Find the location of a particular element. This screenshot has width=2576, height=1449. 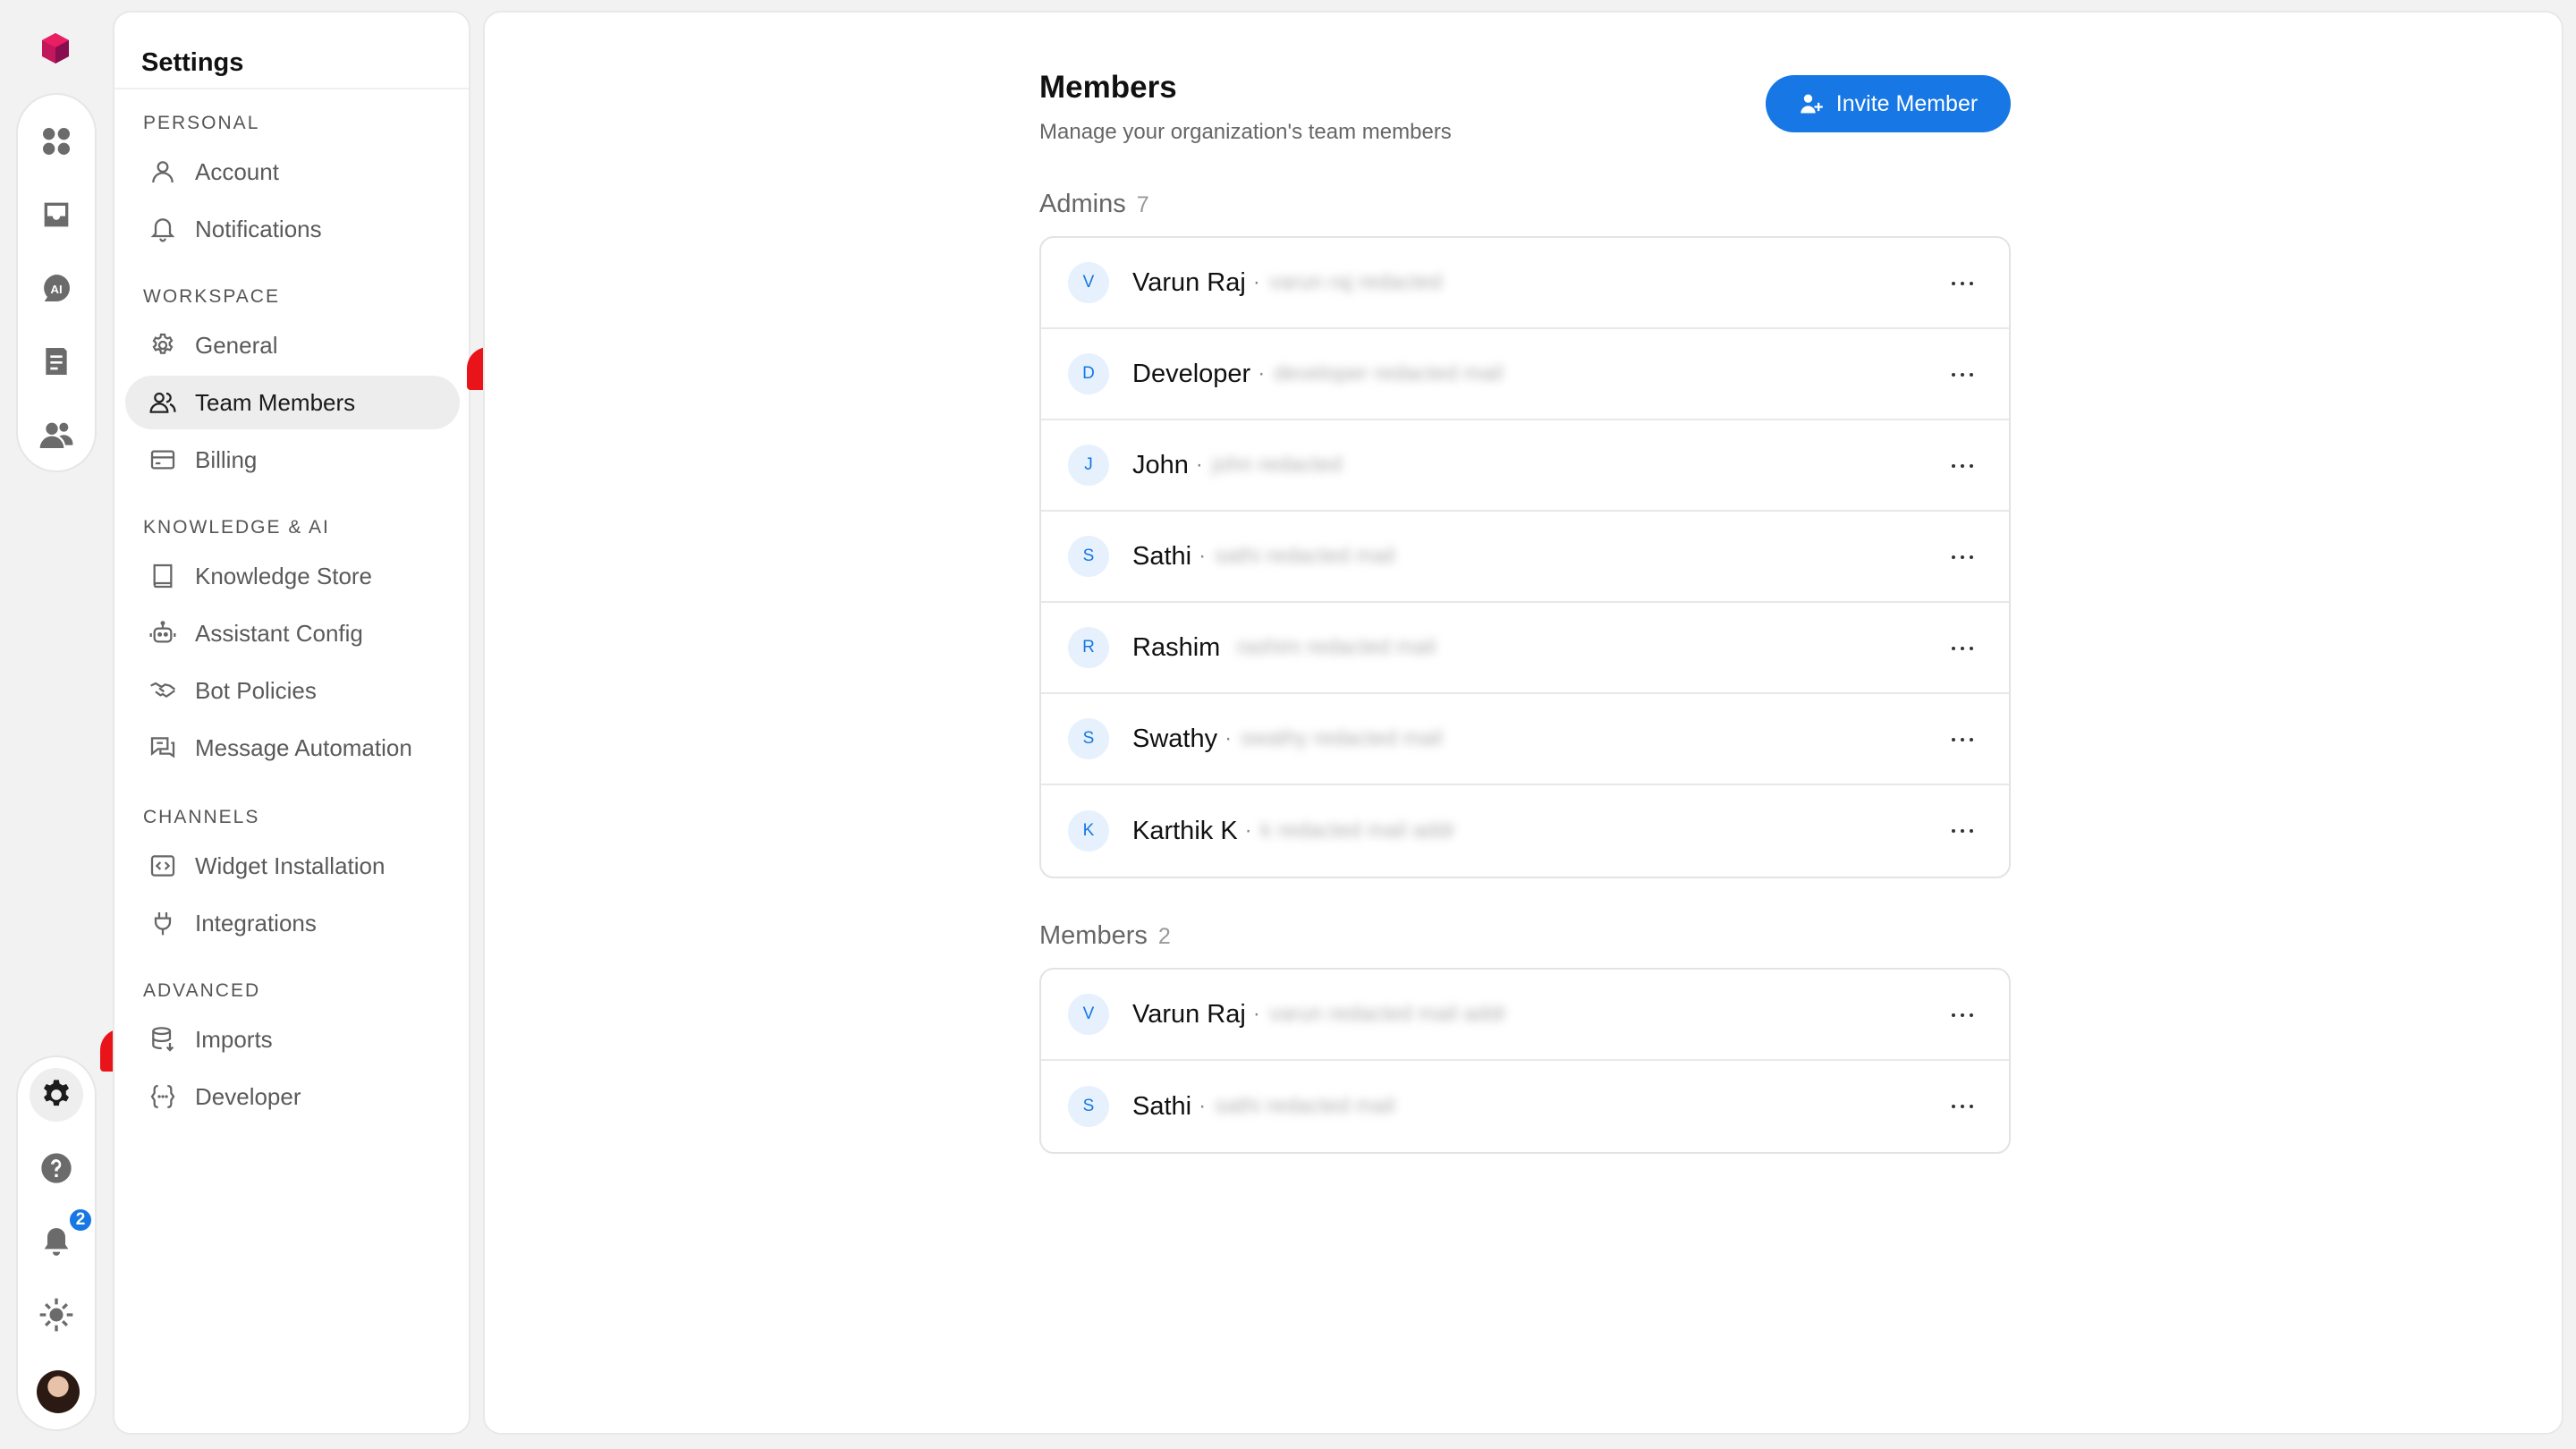

app-logo-icon is located at coordinates (55, 48).